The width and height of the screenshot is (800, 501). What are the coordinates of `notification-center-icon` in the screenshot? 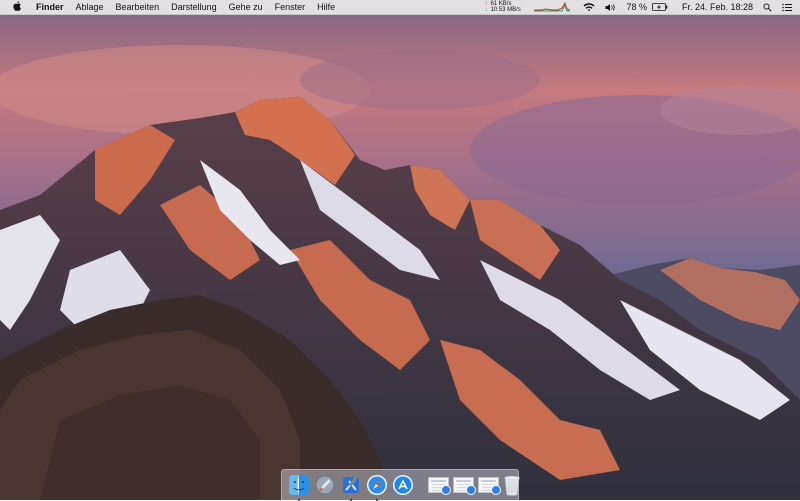 It's located at (787, 7).